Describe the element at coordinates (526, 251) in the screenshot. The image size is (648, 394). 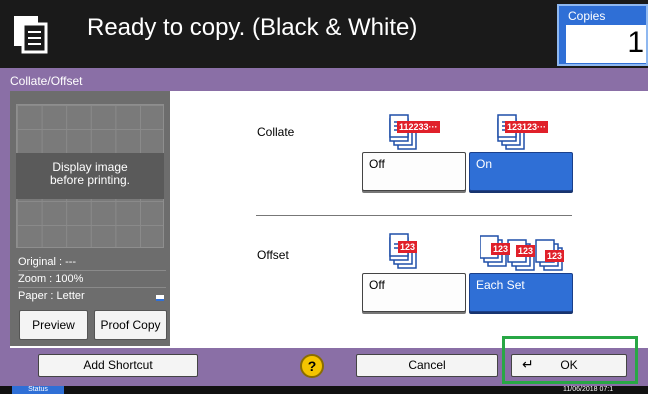
I see `offset-set2-badge: 123` at that location.